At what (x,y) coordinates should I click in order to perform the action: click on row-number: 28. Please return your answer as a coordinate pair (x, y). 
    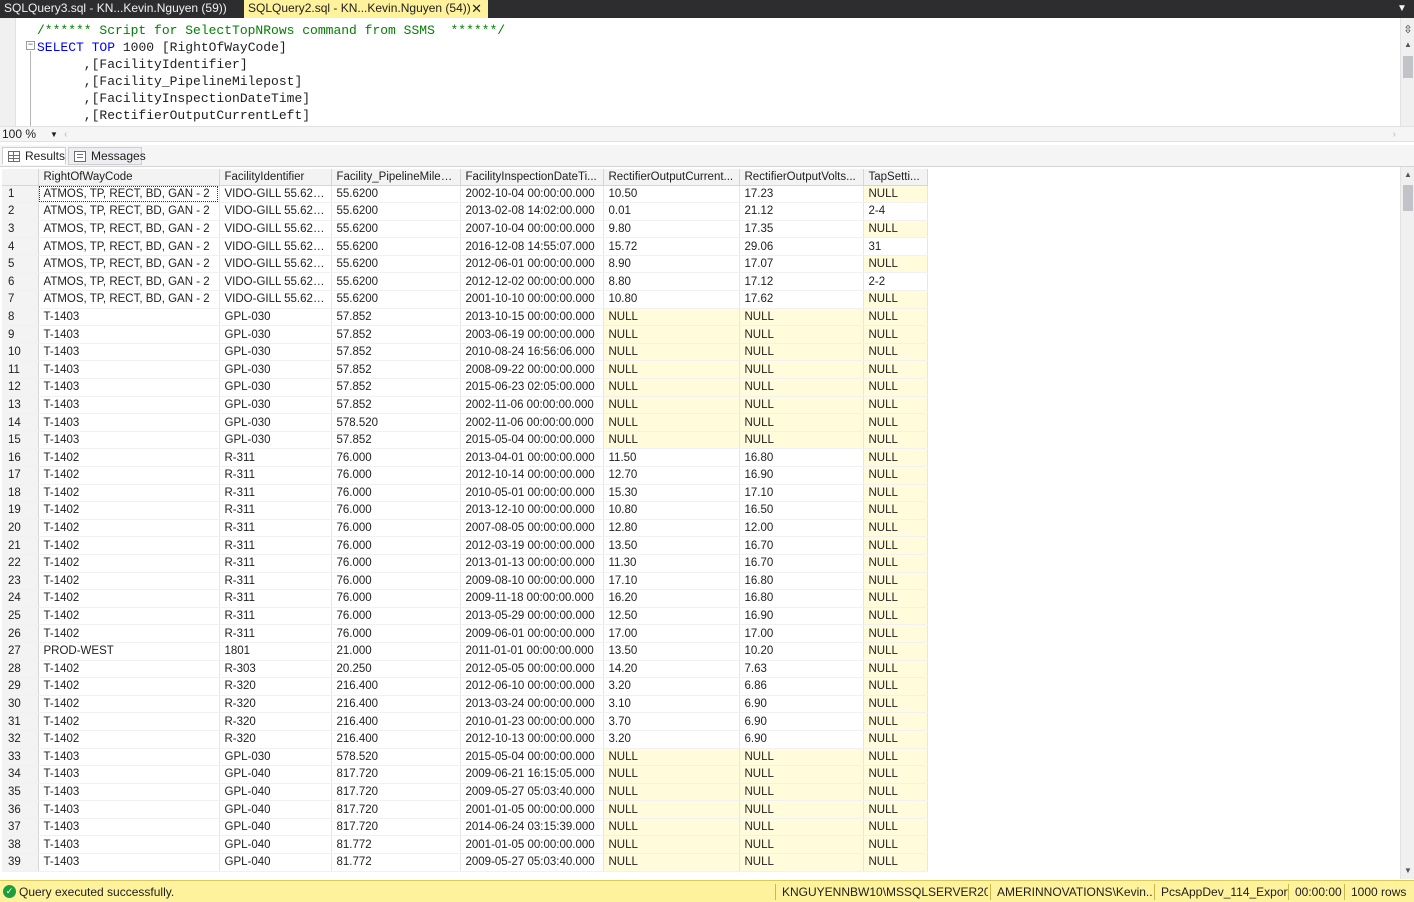
    Looking at the image, I should click on (20, 669).